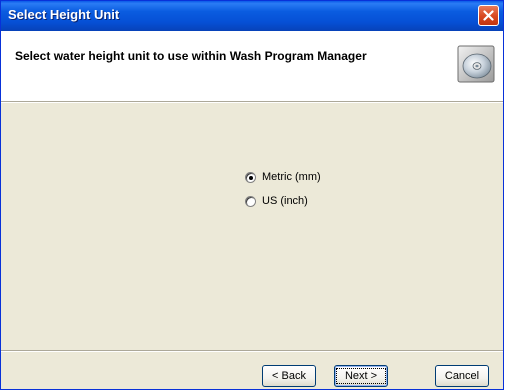 This screenshot has height=392, width=506. I want to click on us-option: US (inch), so click(283, 201).